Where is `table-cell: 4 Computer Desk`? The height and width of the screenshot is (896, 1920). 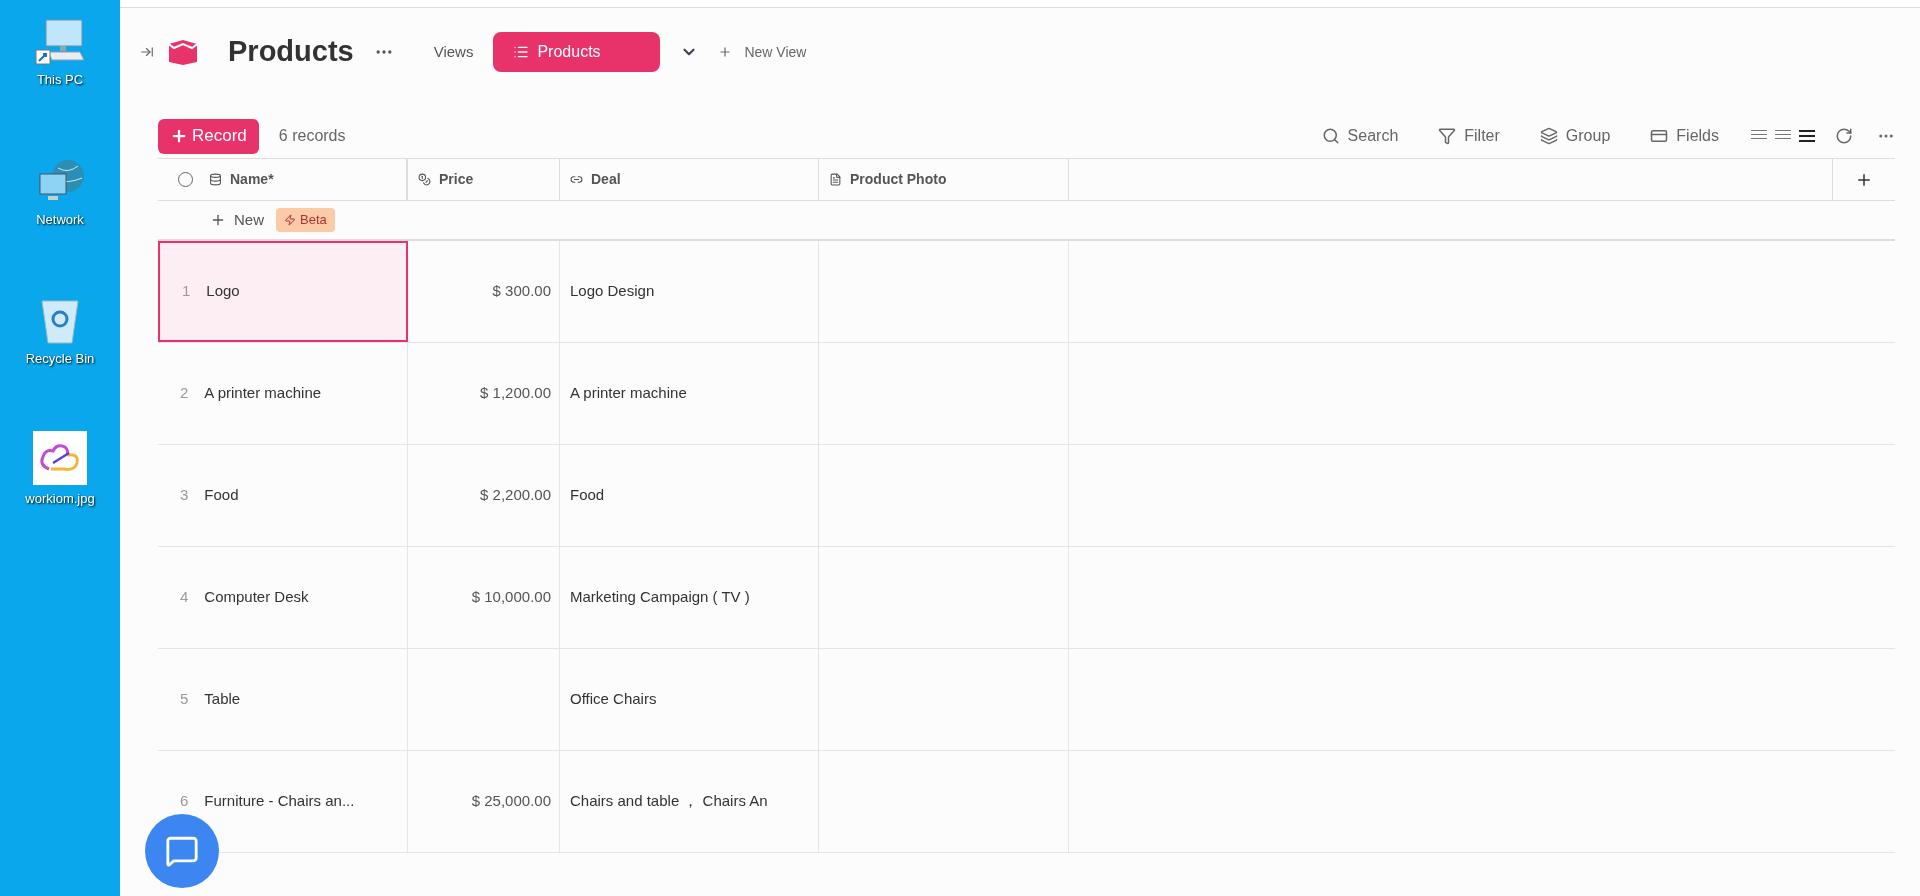 table-cell: 4 Computer Desk is located at coordinates (283, 597).